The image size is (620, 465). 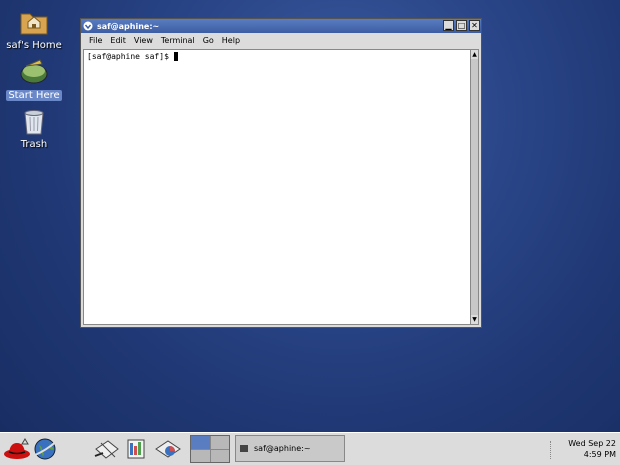 What do you see at coordinates (178, 40) in the screenshot?
I see `menu-terminal: Terminal` at bounding box center [178, 40].